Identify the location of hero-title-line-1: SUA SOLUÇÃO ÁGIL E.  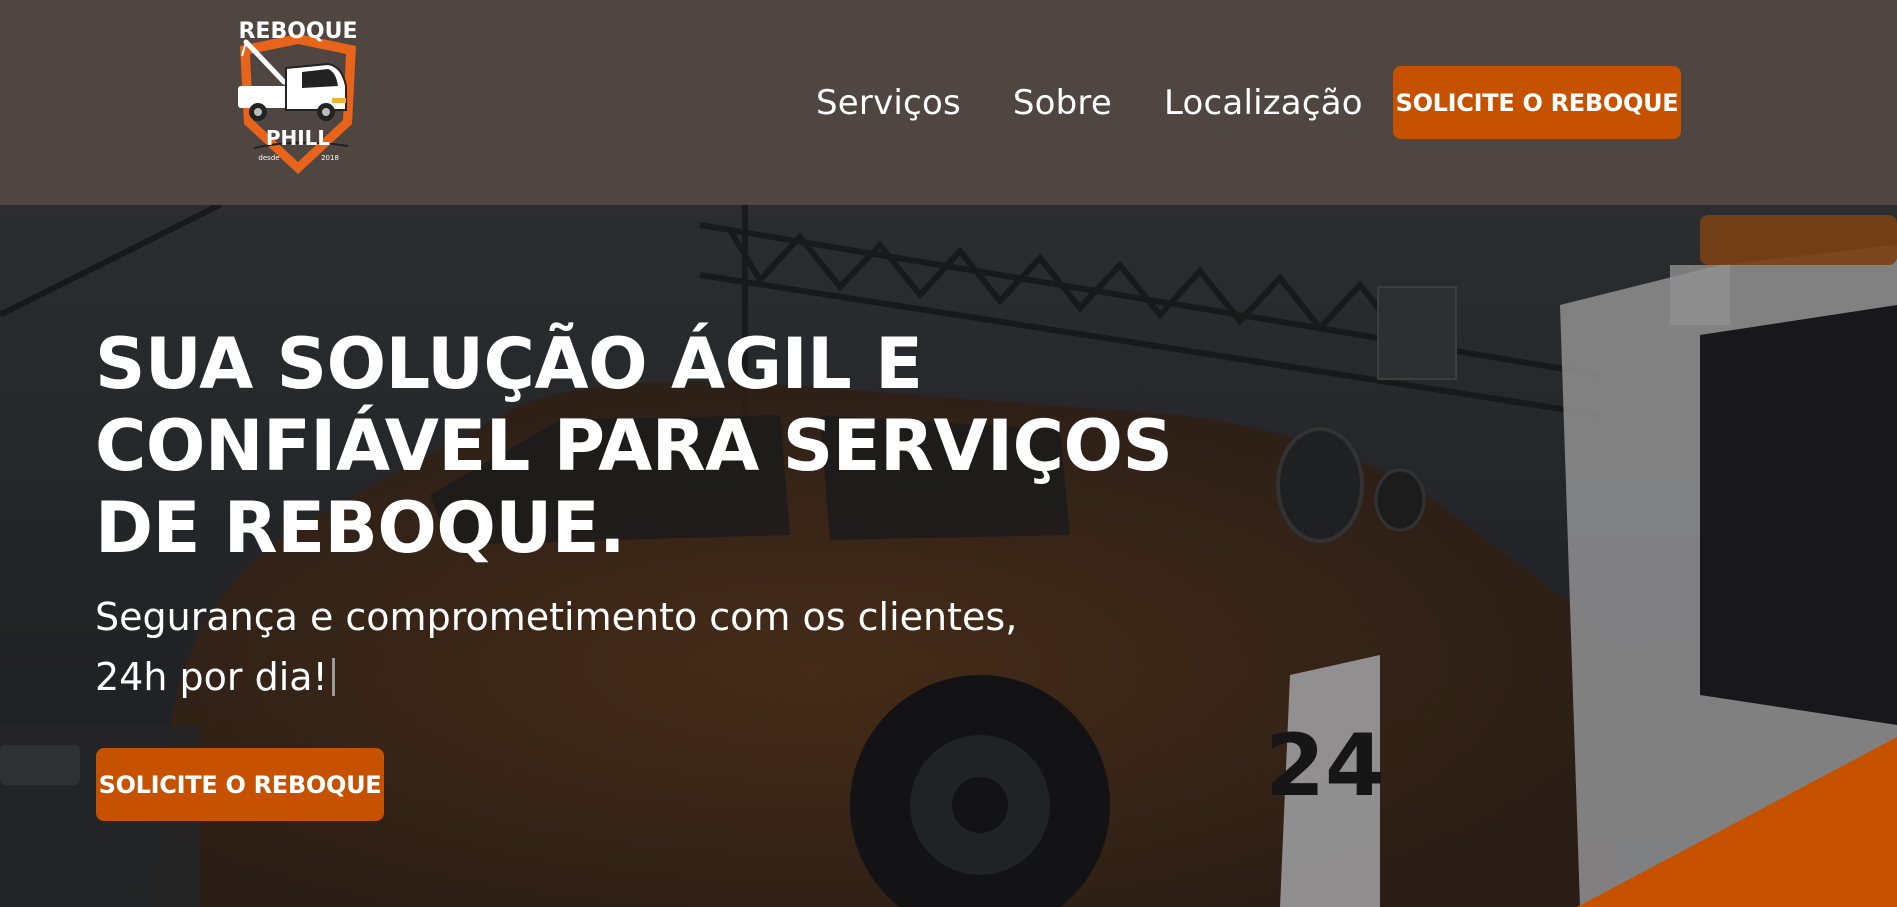
(509, 364).